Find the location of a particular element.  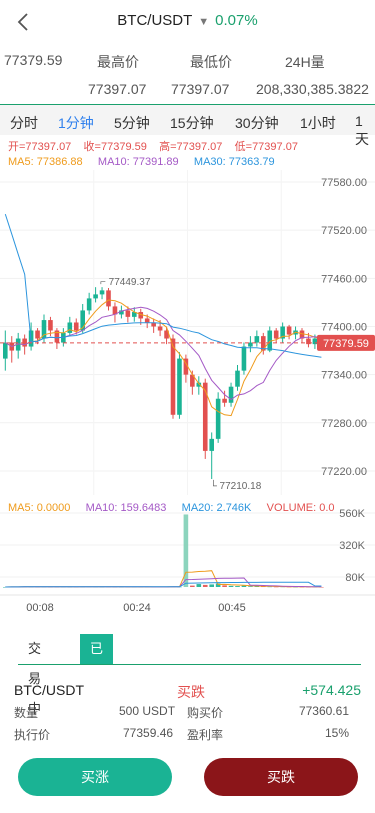

price-tick-label: 77220.00 is located at coordinates (344, 472).